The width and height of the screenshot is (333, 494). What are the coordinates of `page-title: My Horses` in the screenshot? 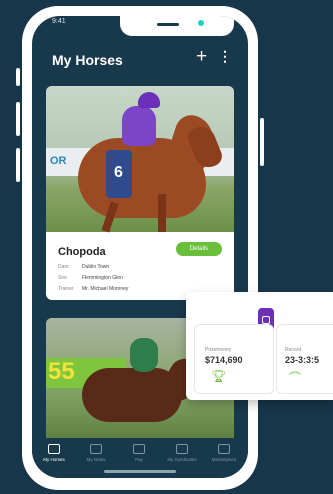 It's located at (87, 60).